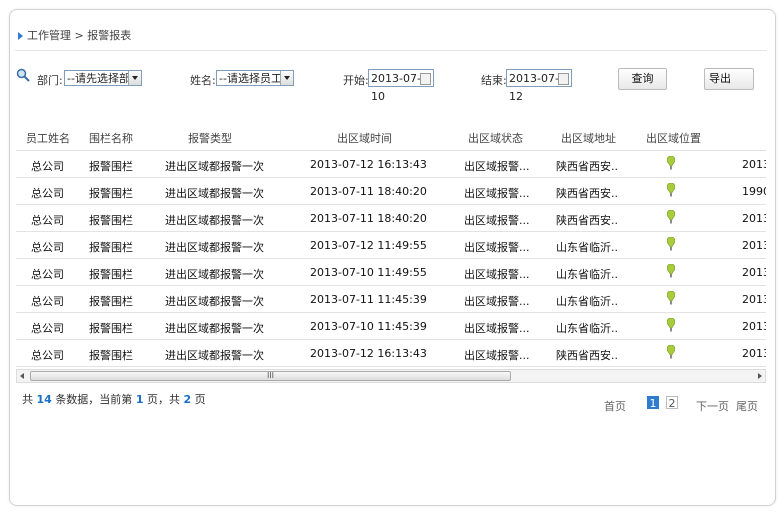 This screenshot has width=784, height=515. What do you see at coordinates (401, 86) in the screenshot?
I see `start-date-input: 2013-07-10` at bounding box center [401, 86].